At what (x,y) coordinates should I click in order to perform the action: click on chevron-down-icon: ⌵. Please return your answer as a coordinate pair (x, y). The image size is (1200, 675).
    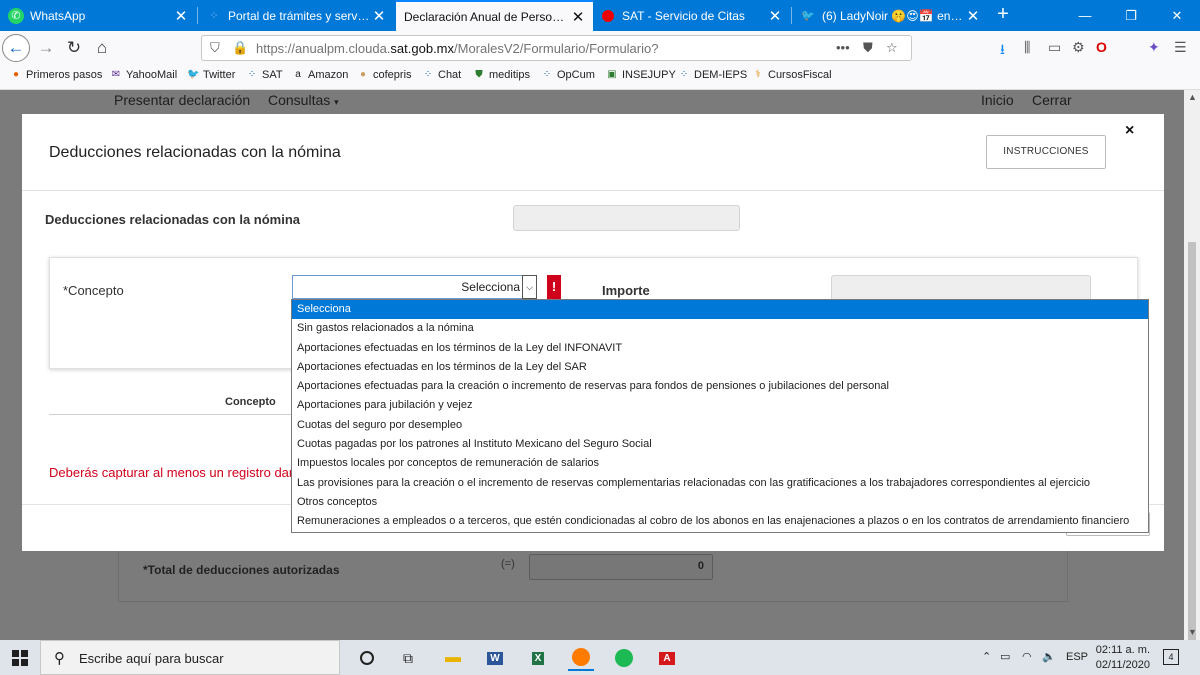
    Looking at the image, I should click on (529, 287).